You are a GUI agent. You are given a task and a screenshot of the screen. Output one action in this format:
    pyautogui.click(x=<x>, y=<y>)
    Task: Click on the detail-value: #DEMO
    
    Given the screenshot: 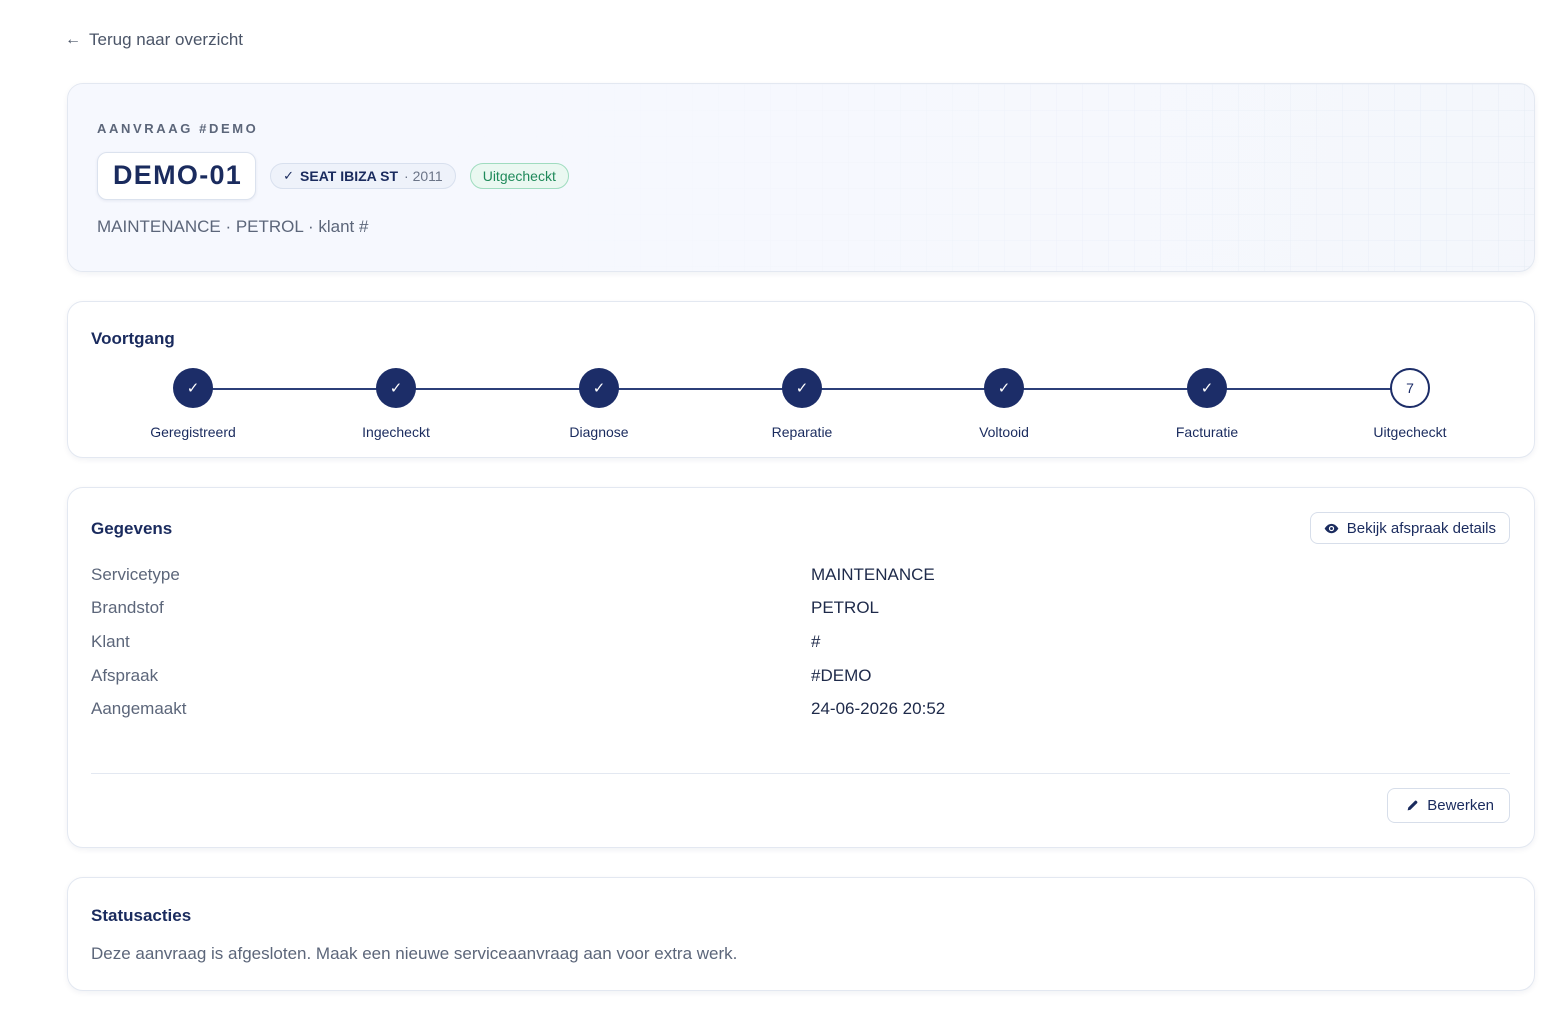 What is the action you would take?
    pyautogui.click(x=841, y=675)
    